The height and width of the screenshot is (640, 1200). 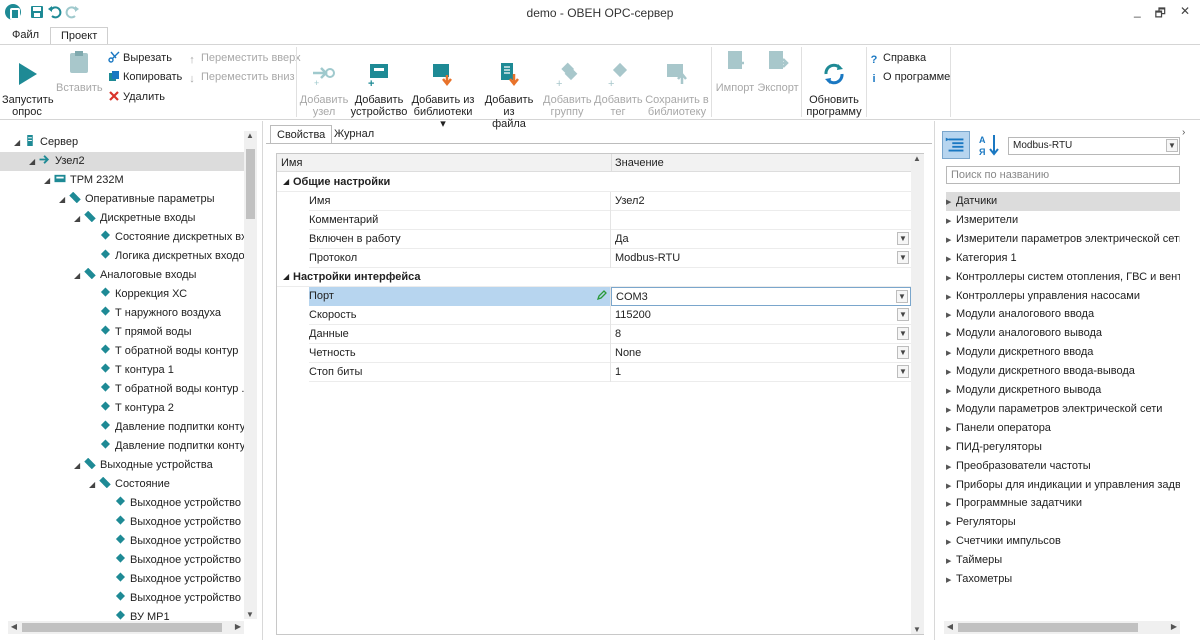 What do you see at coordinates (909, 77) in the screenshot?
I see `about-button: i О программе` at bounding box center [909, 77].